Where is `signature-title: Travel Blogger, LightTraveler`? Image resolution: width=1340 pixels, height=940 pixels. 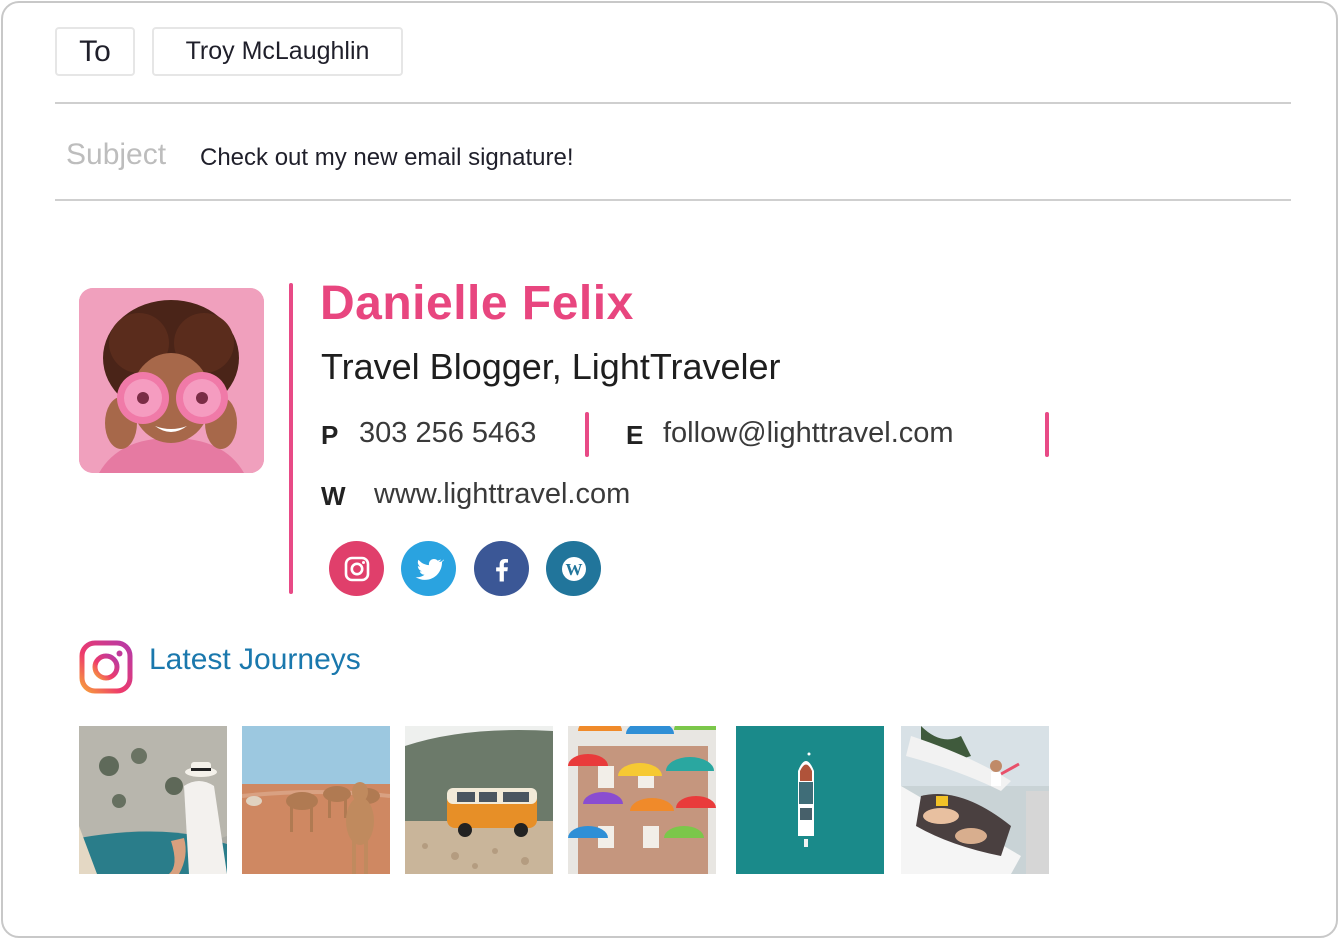
signature-title: Travel Blogger, LightTraveler is located at coordinates (551, 366).